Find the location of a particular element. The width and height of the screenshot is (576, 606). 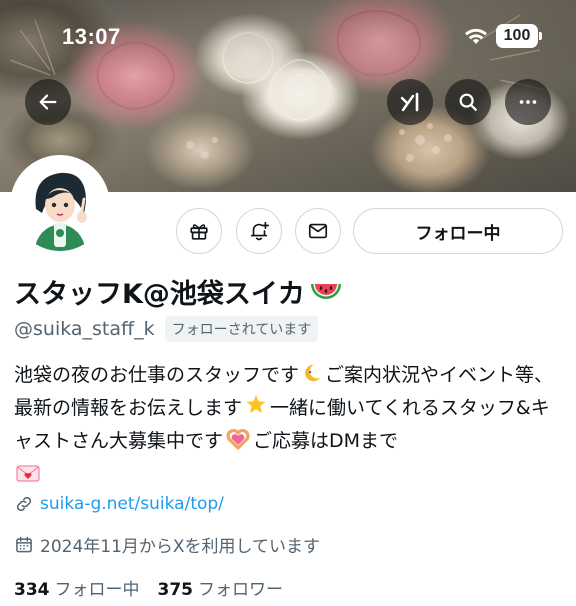

grok-icon is located at coordinates (409, 102).